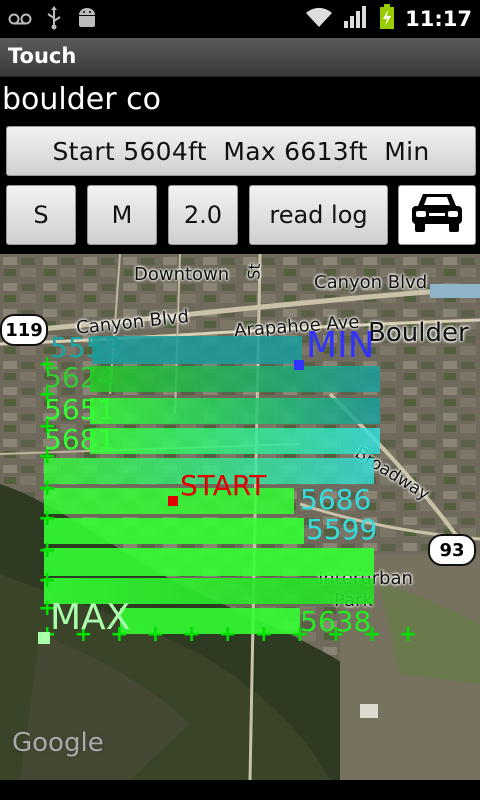  I want to click on map-label-st: St, so click(254, 271).